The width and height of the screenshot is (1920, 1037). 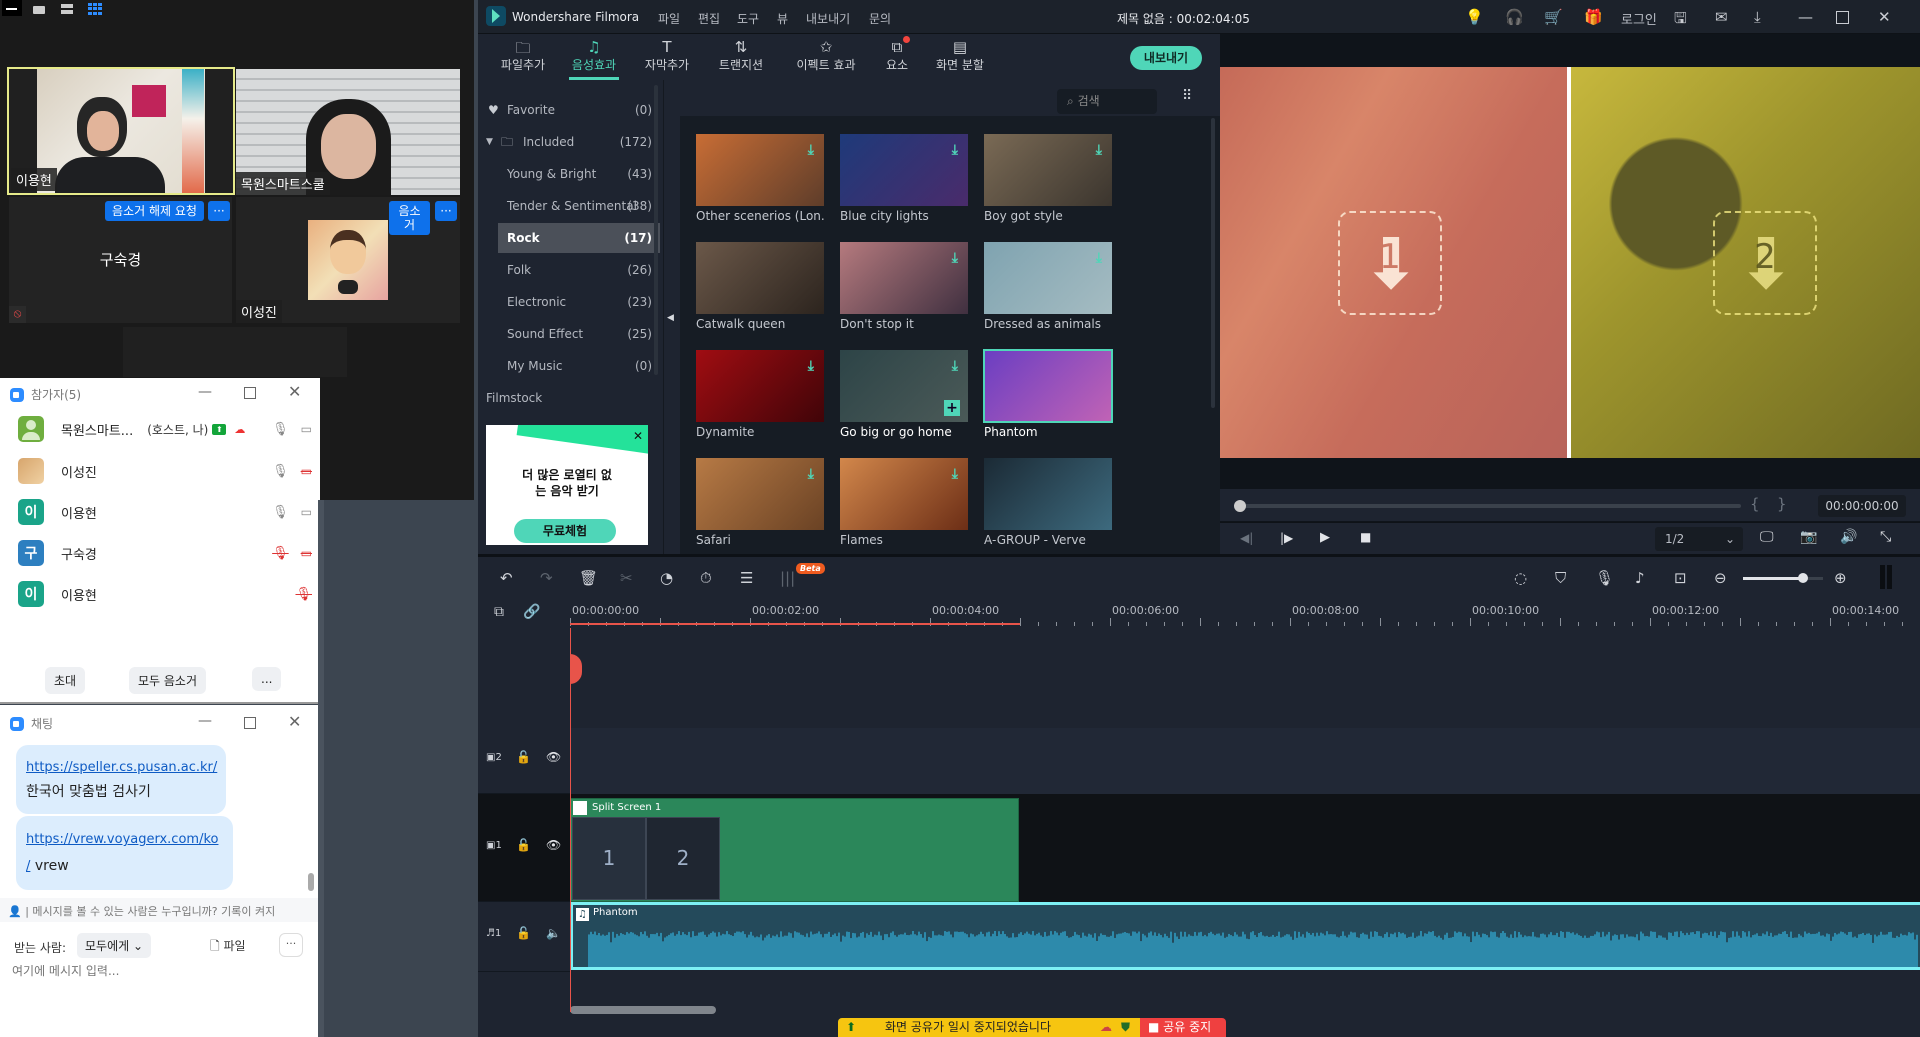 I want to click on menu-edit: 편집, so click(x=709, y=18).